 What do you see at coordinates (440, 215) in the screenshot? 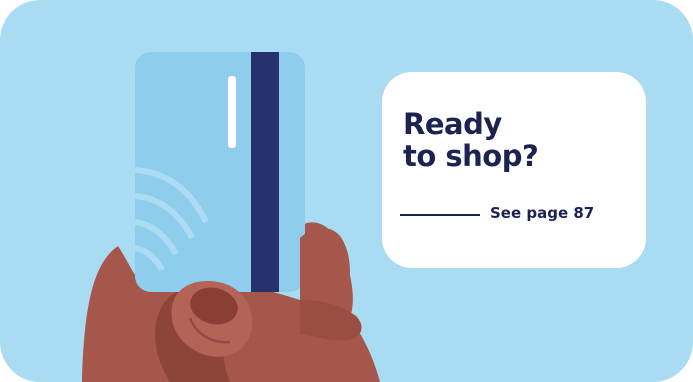
I see `reference-rule` at bounding box center [440, 215].